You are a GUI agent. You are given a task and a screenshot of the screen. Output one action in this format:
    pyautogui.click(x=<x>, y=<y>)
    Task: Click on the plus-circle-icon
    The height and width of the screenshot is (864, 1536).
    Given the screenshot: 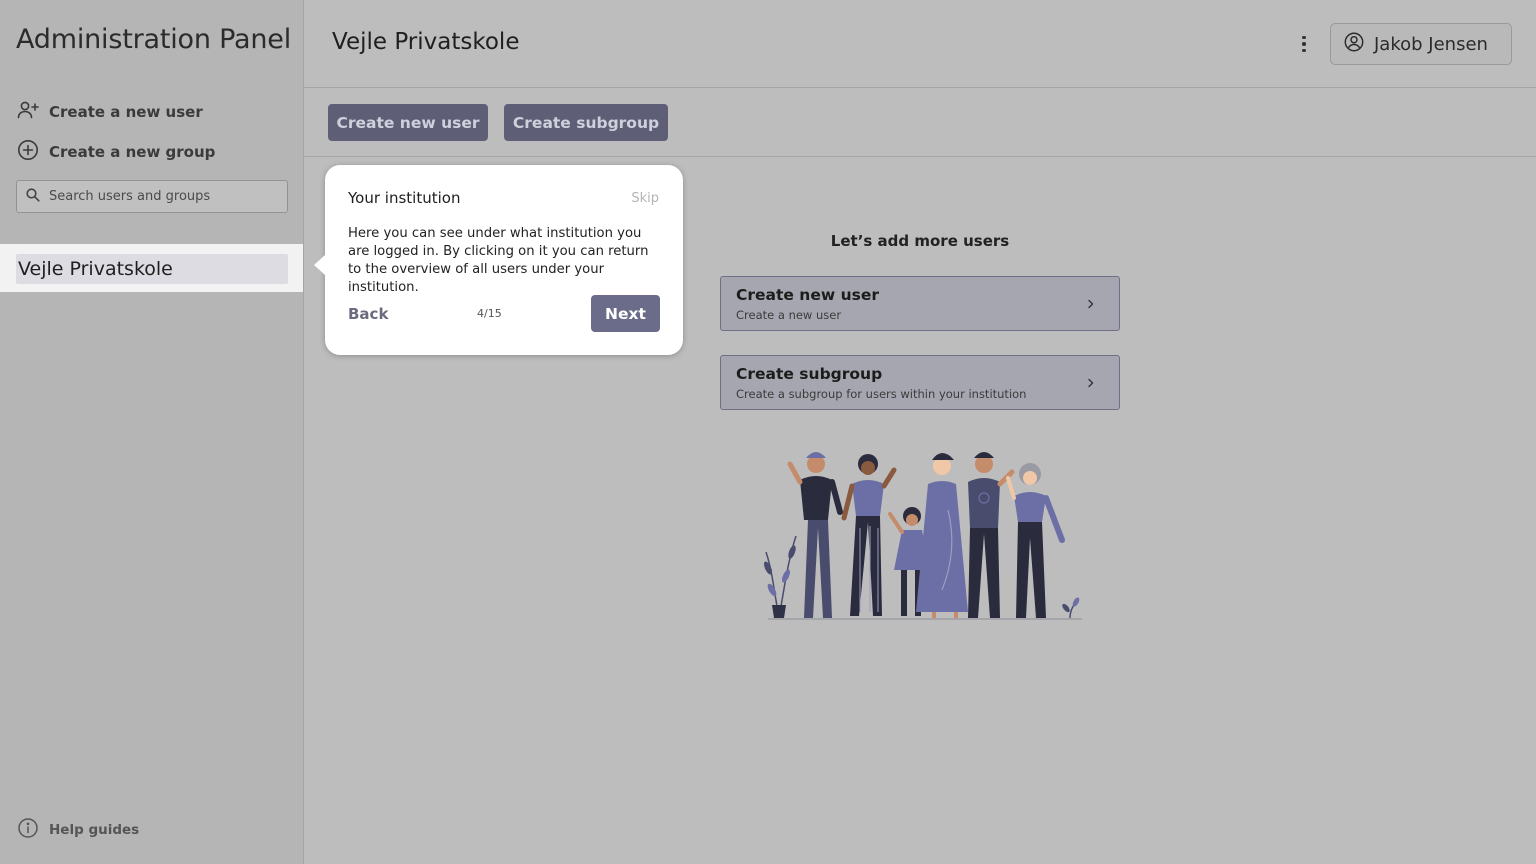 What is the action you would take?
    pyautogui.click(x=28, y=152)
    